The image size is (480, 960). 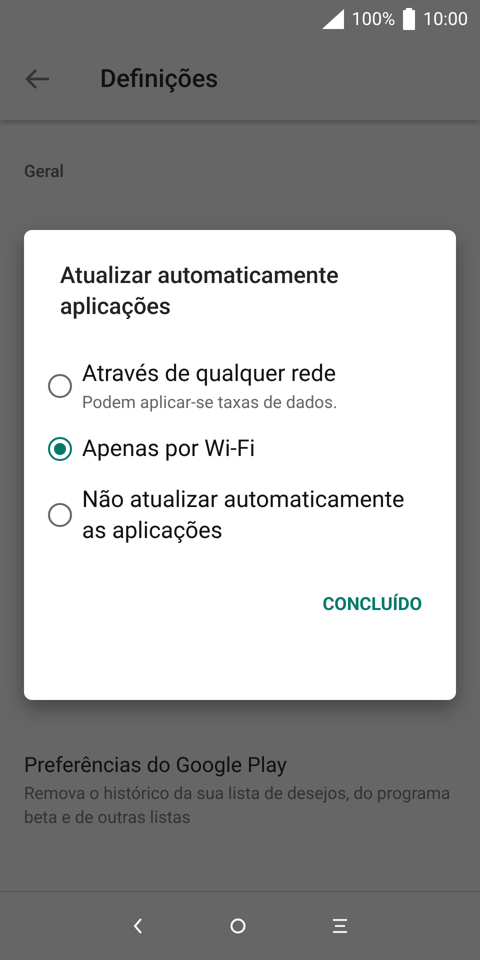 I want to click on dialog-title: Atualizar automaticamente aplicações, so click(x=200, y=291).